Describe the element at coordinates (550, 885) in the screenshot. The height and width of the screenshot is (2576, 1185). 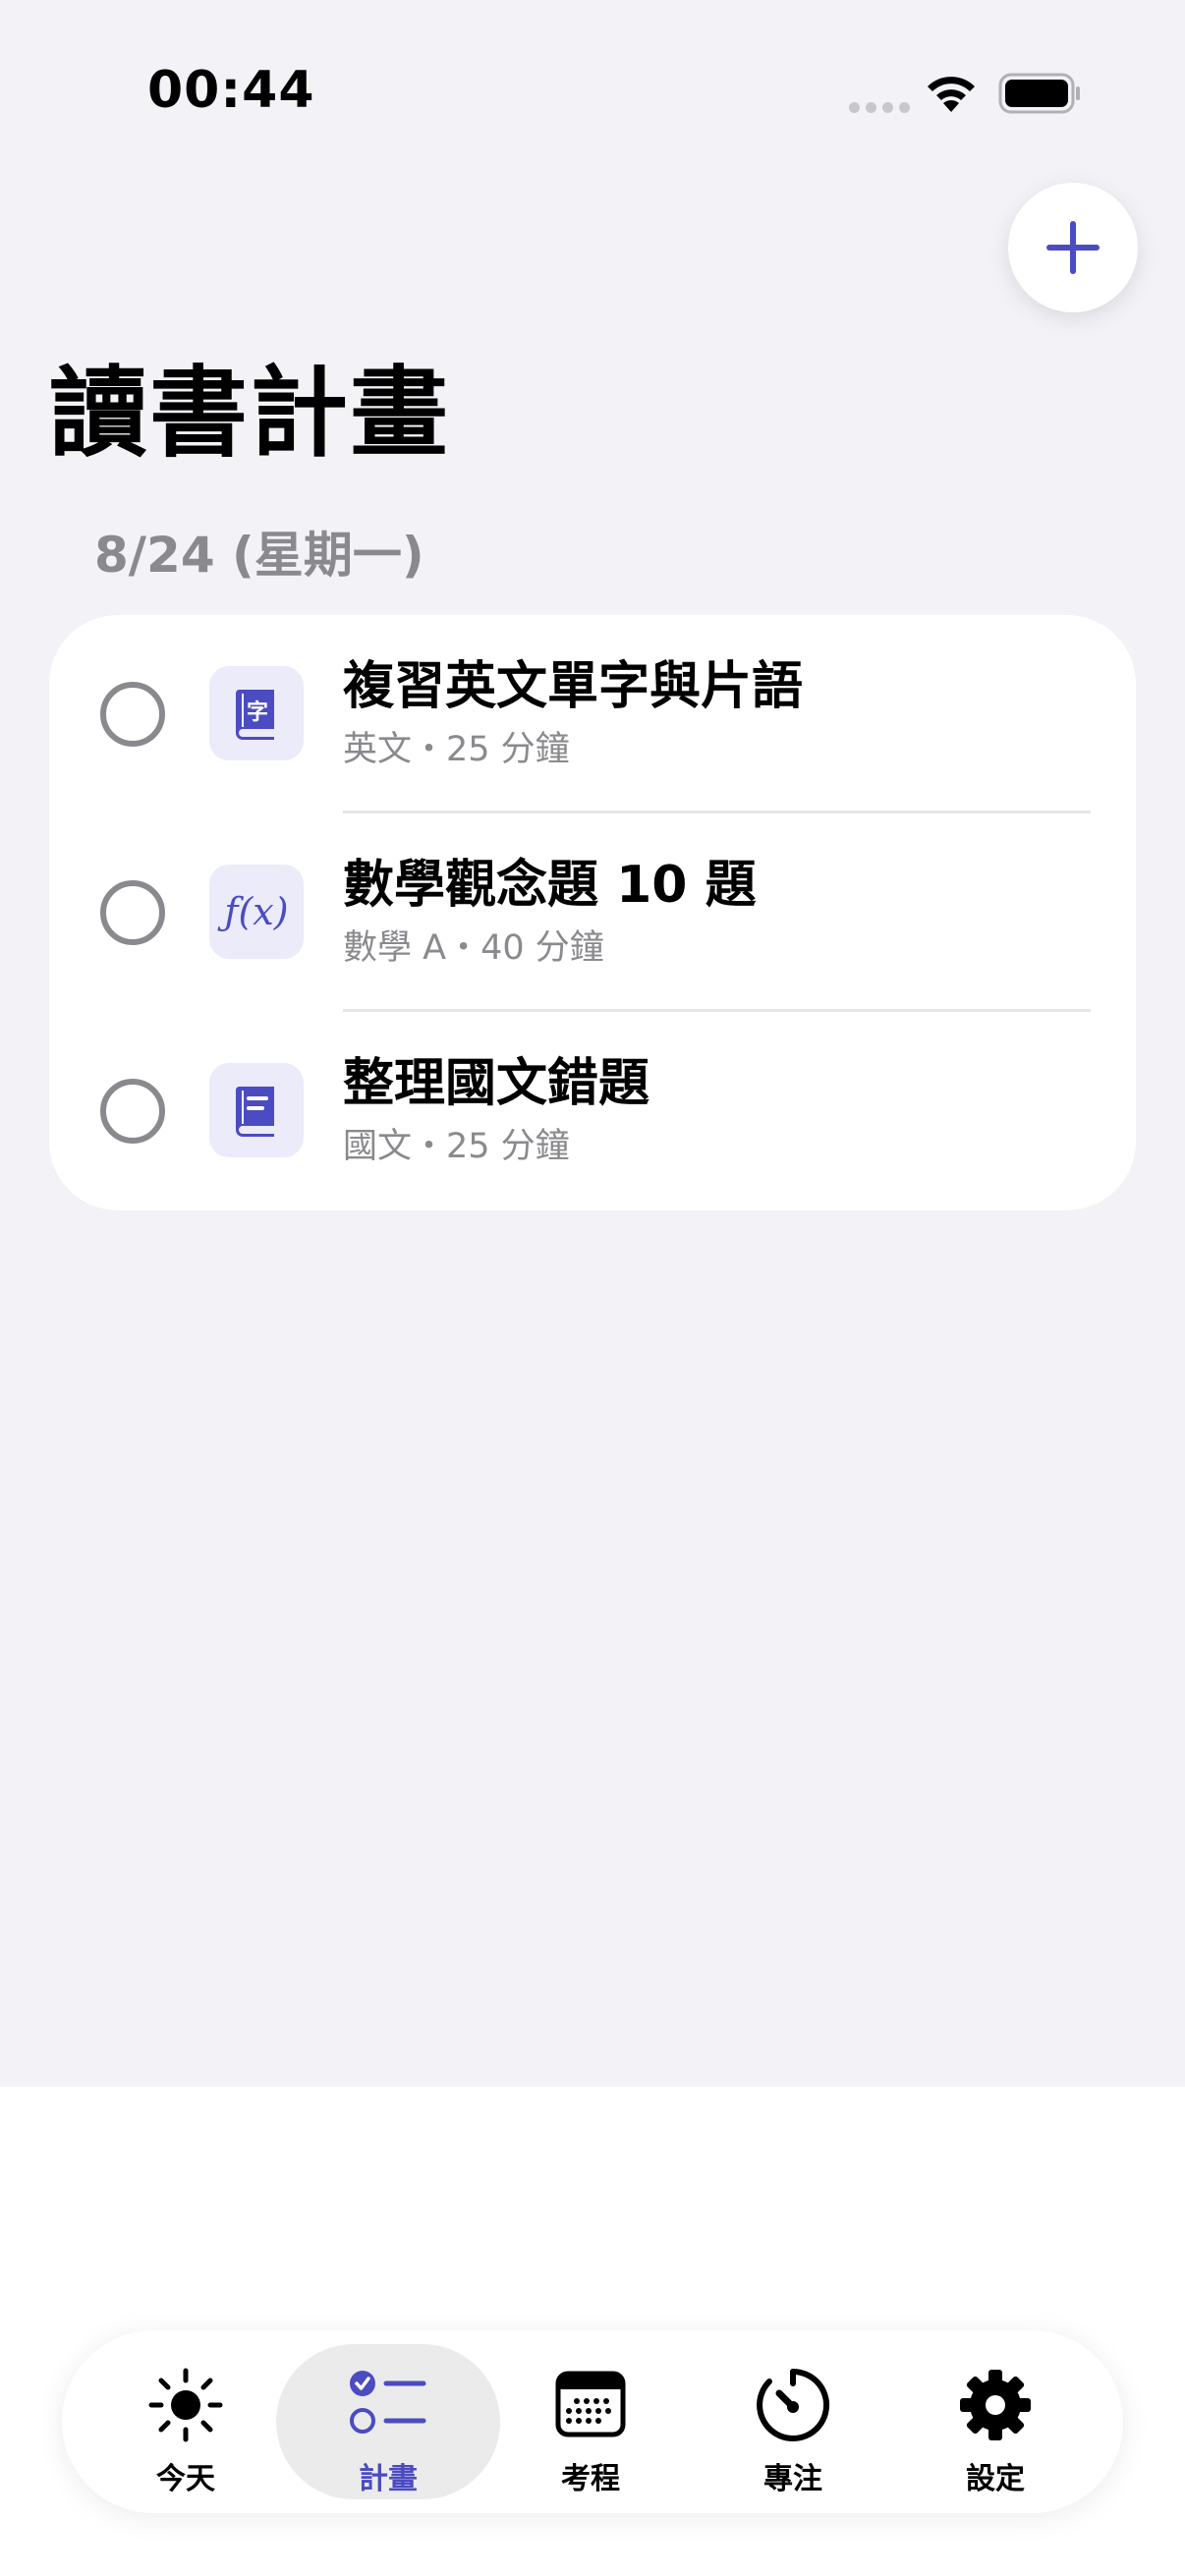
I see `task-title: 數學觀念題 10 題` at that location.